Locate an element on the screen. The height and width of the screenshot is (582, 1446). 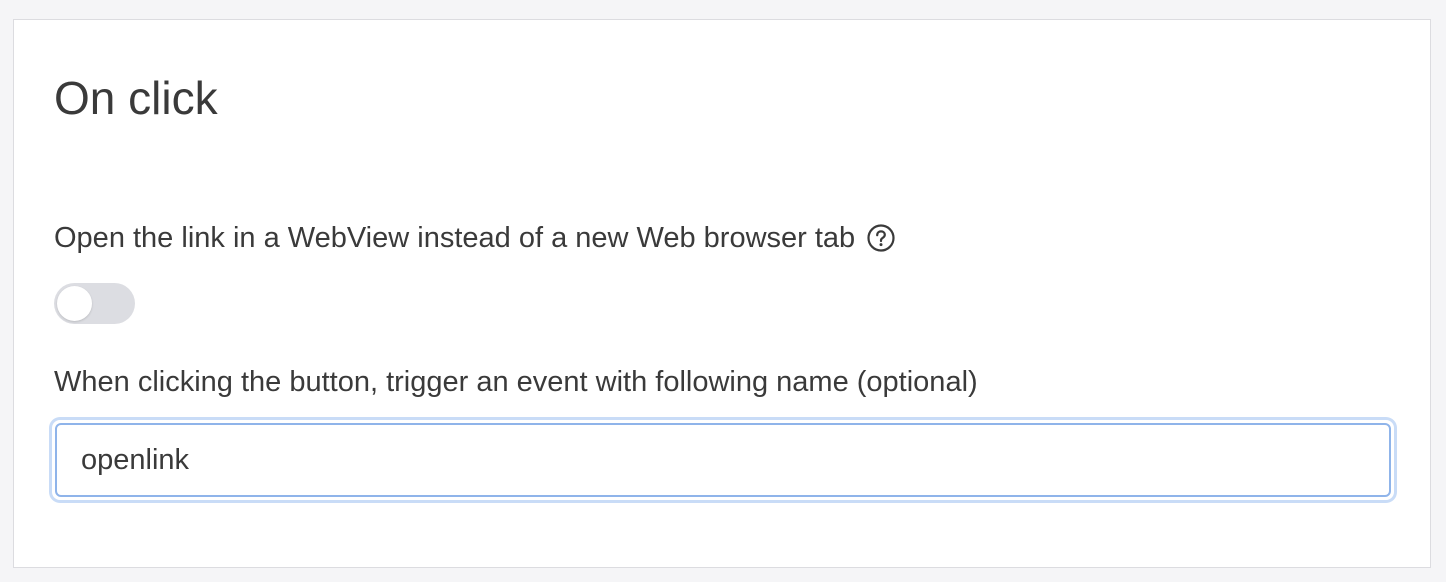
section-title: On click is located at coordinates (136, 98).